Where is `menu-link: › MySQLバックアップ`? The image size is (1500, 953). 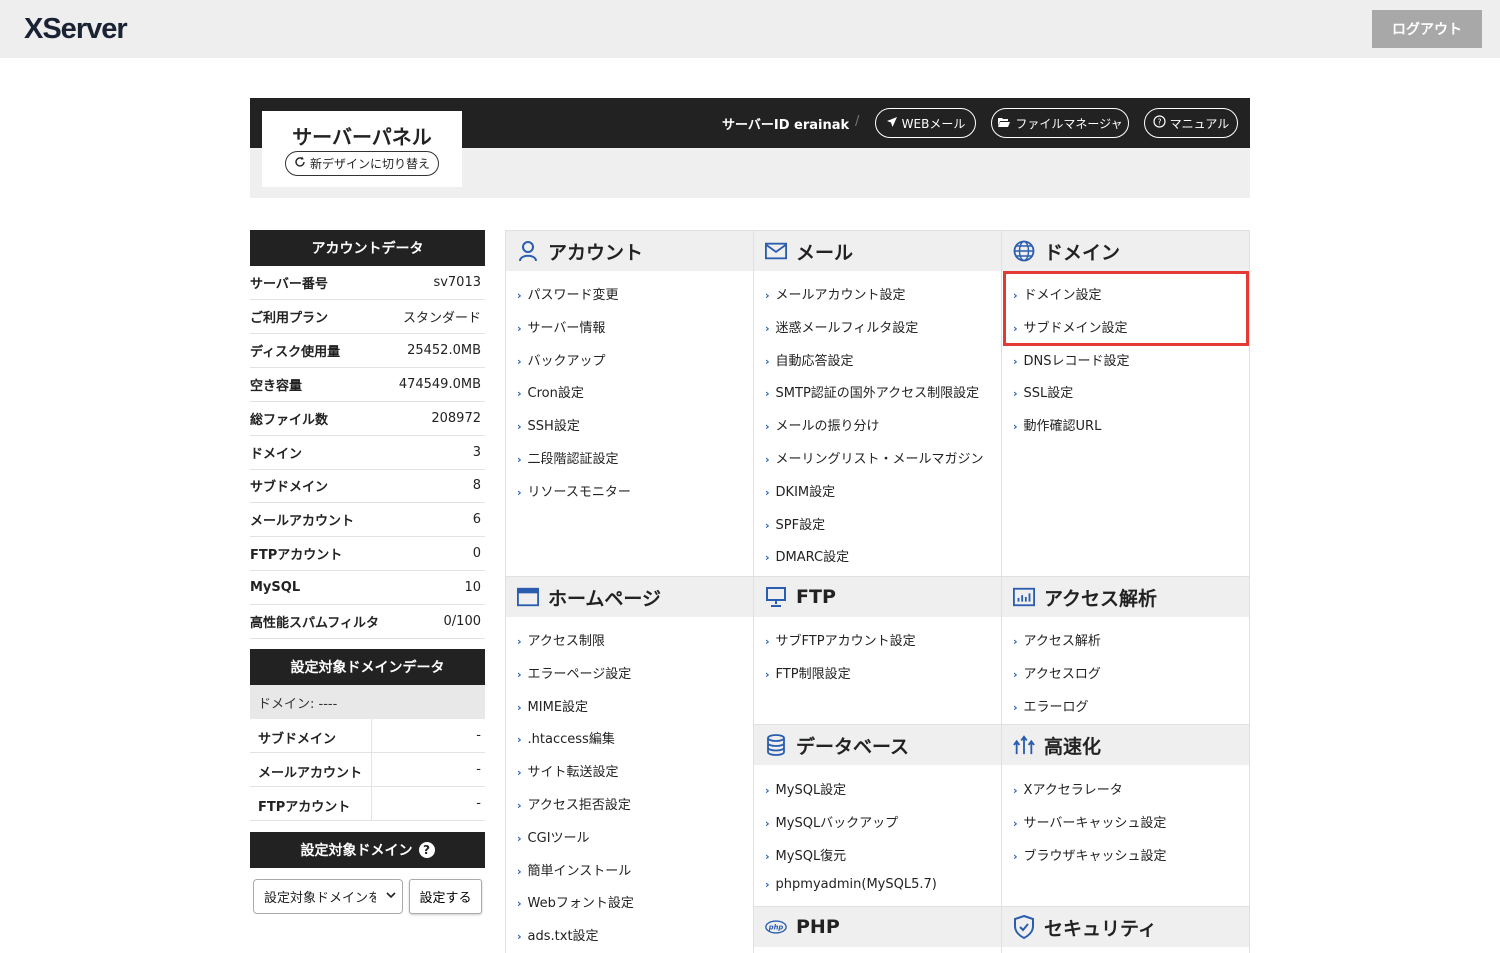 menu-link: › MySQLバックアップ is located at coordinates (831, 821).